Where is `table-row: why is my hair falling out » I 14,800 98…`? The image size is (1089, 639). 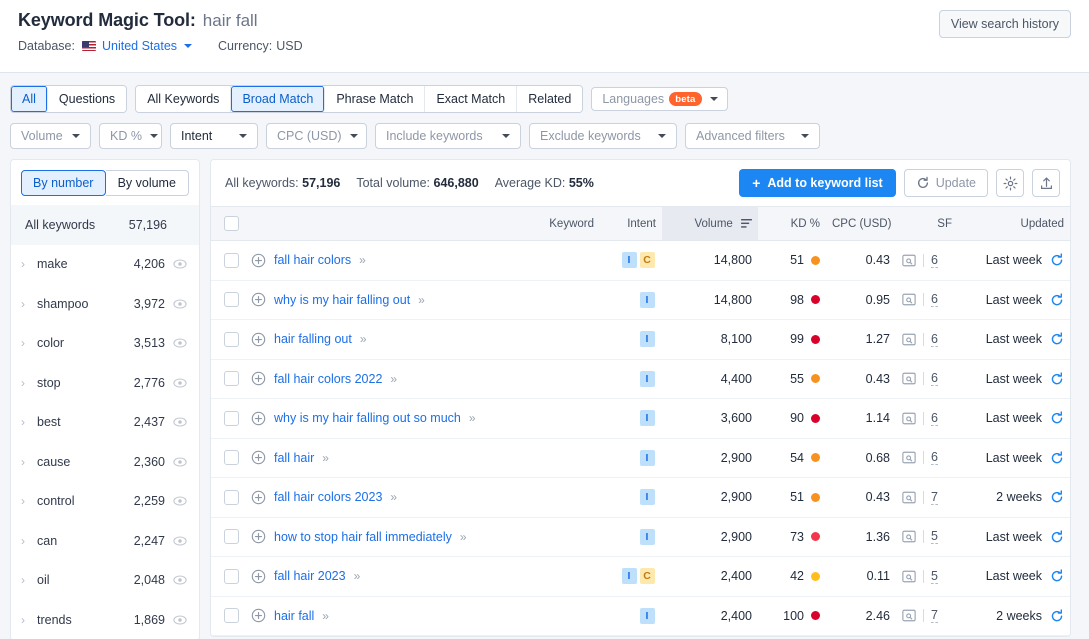
table-row: why is my hair falling out » I 14,800 98… is located at coordinates (640, 300).